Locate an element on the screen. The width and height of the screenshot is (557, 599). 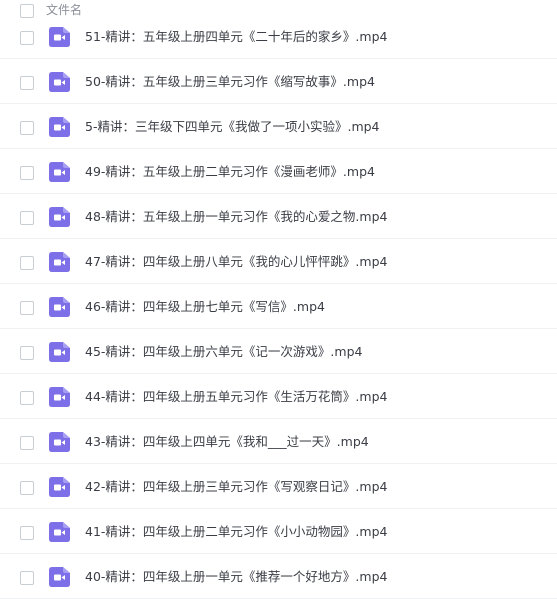
file-row: 5-精讲：三年级下四单元《我做了一项小实验》.mp4 is located at coordinates (278, 126).